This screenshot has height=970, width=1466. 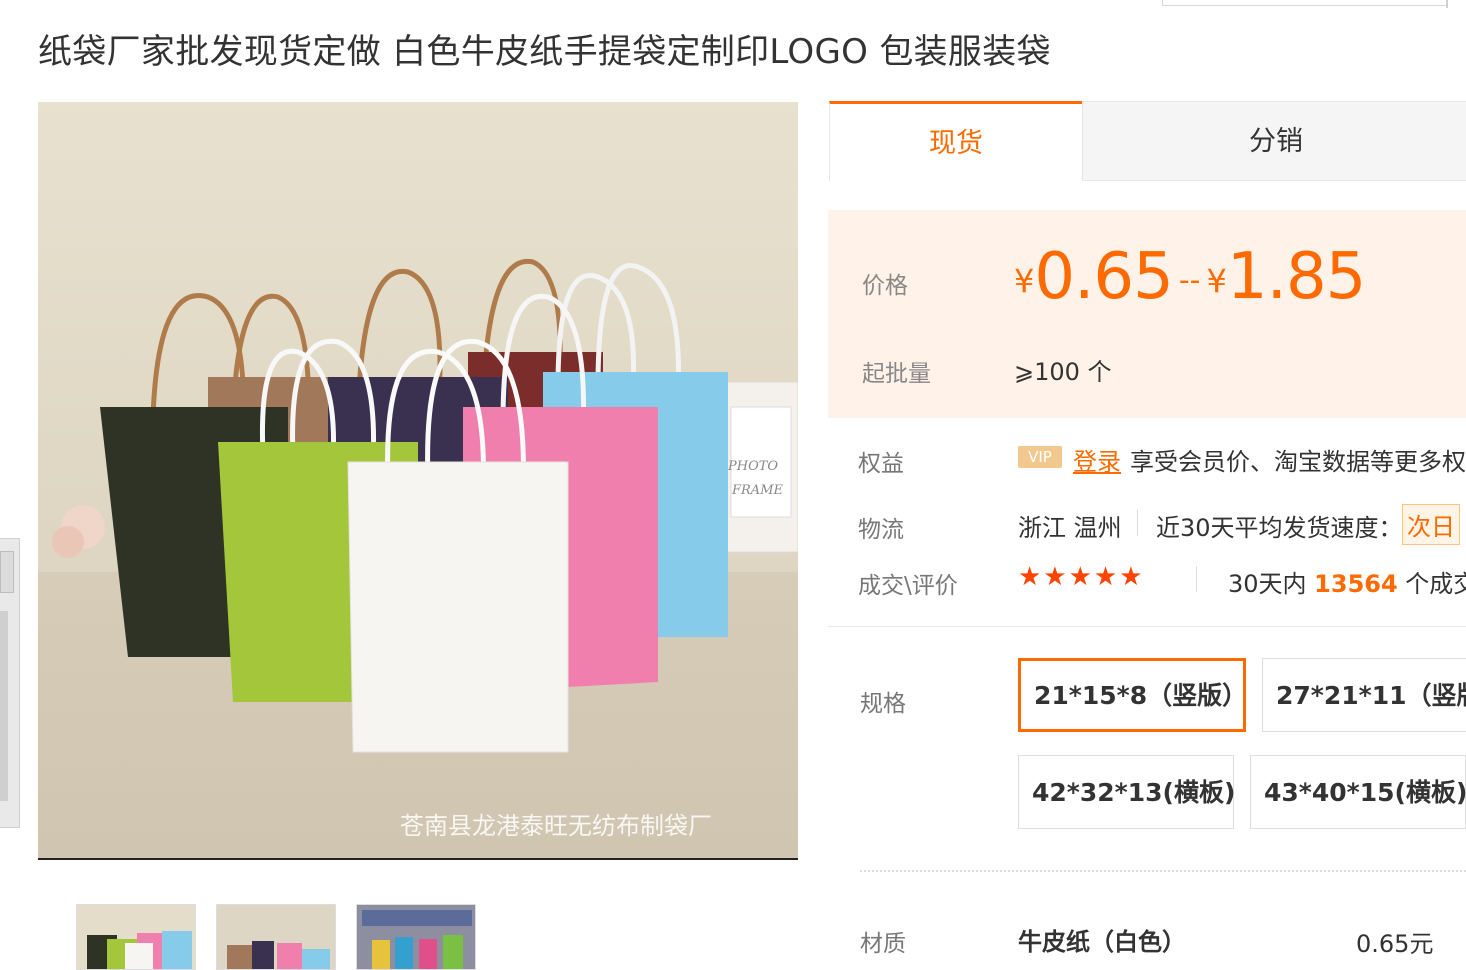 I want to click on svg-text: PHOTO, so click(x=752, y=466).